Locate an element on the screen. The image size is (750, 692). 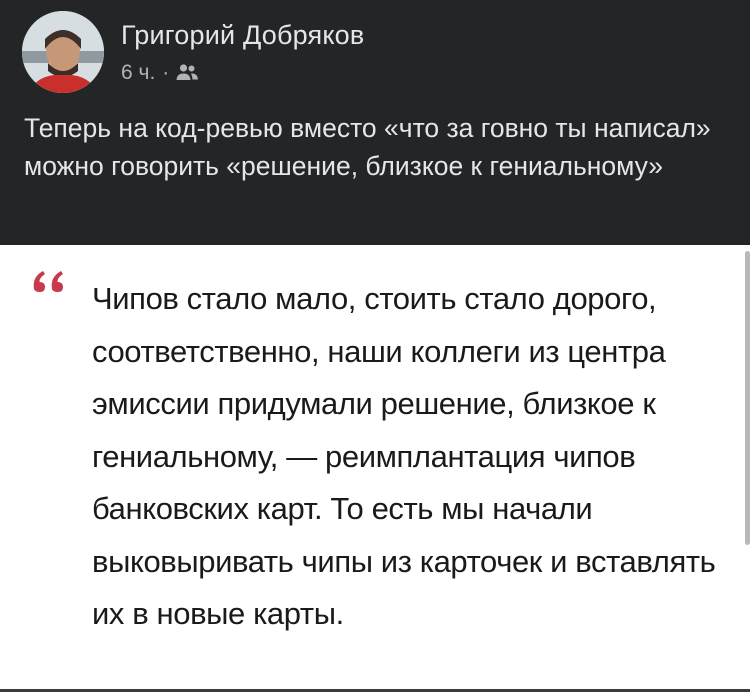
avatar is located at coordinates (63, 52).